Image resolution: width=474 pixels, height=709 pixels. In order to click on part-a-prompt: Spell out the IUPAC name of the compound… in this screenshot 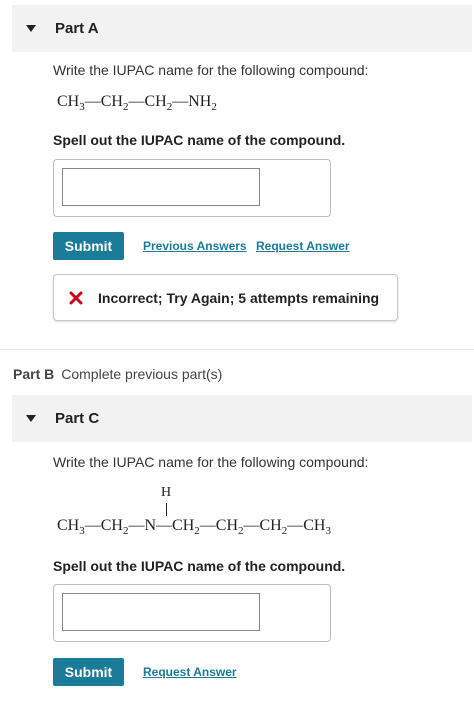, I will do `click(199, 140)`.